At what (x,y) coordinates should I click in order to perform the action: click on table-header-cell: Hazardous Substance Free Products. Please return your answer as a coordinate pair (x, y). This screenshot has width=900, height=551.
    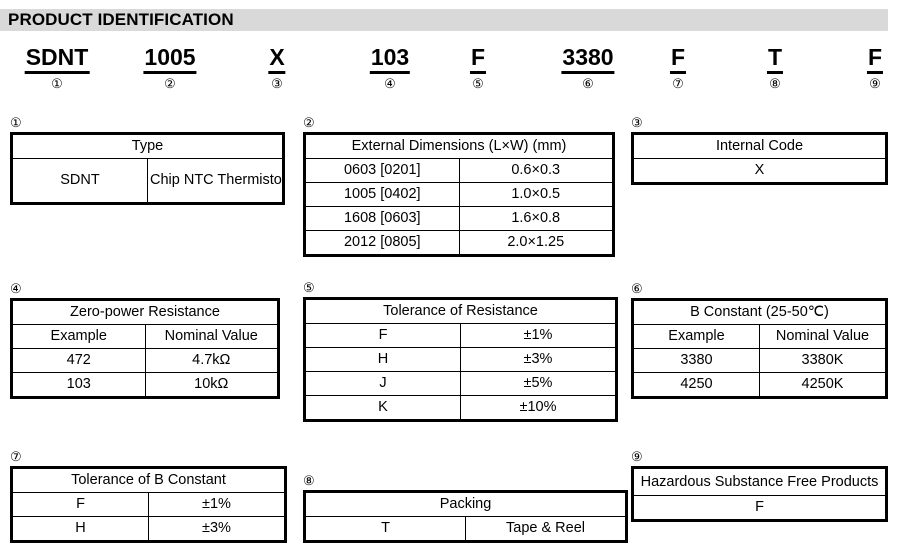
    Looking at the image, I should click on (759, 481).